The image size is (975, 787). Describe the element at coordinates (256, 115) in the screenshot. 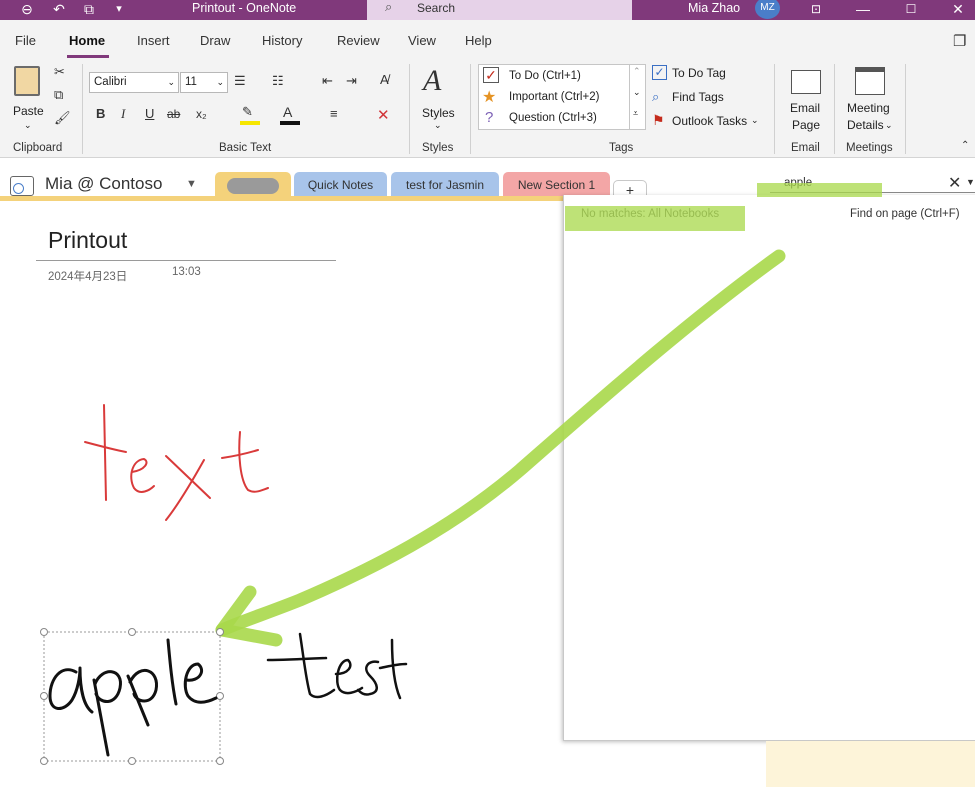

I see `highlight-button: ✎` at that location.